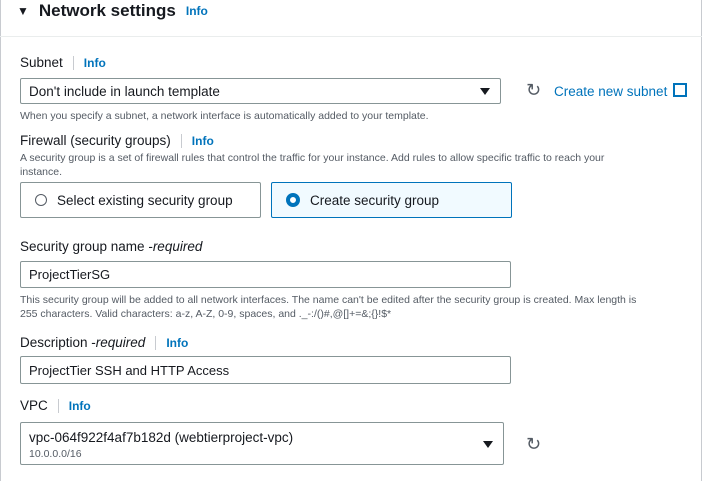  I want to click on sg-name-input: ProjectTierSG, so click(265, 274).